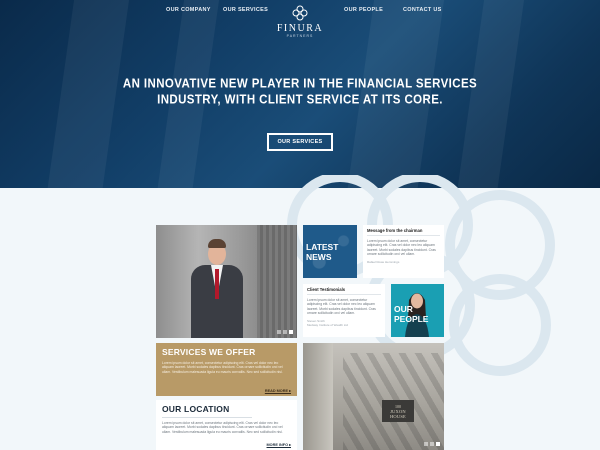 This screenshot has width=600, height=450. I want to click on our-people-label: OUR PEOPLE, so click(419, 314).